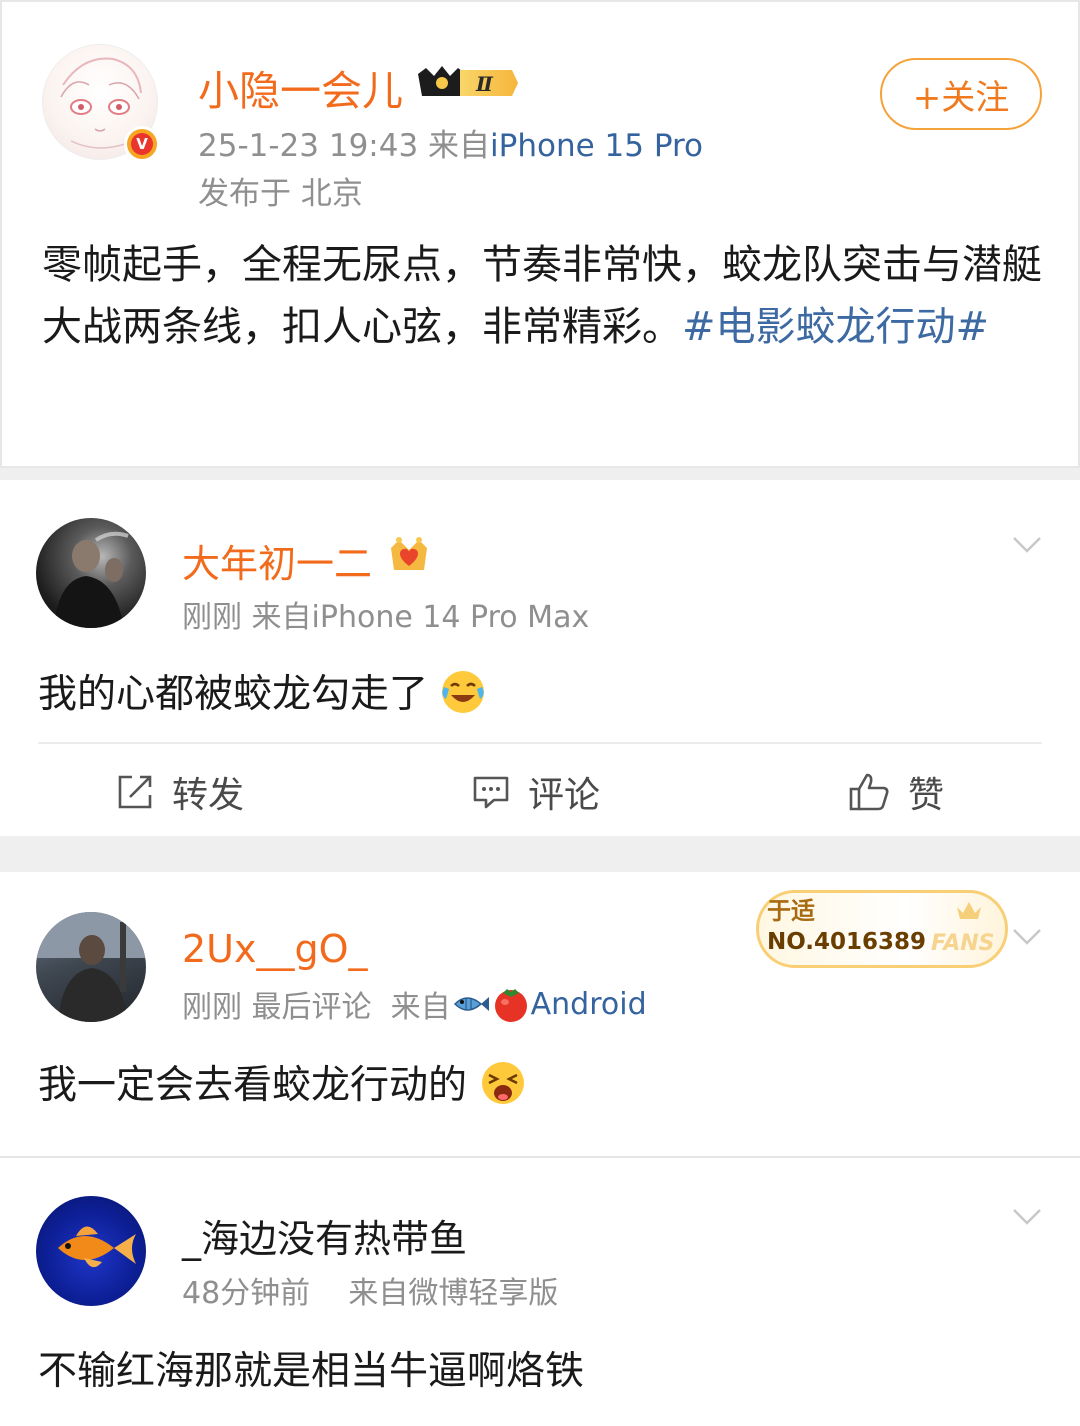 This screenshot has width=1080, height=1426. Describe the element at coordinates (450, 617) in the screenshot. I see `comment-device: iPhone 14 Pro Max` at that location.